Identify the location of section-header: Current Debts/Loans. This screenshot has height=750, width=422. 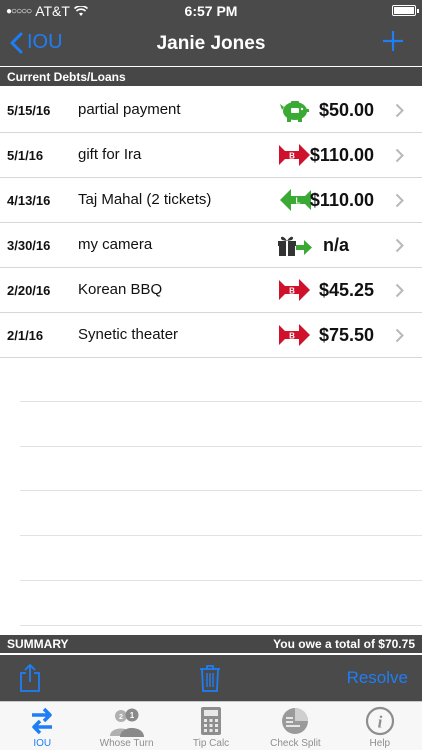
(211, 76).